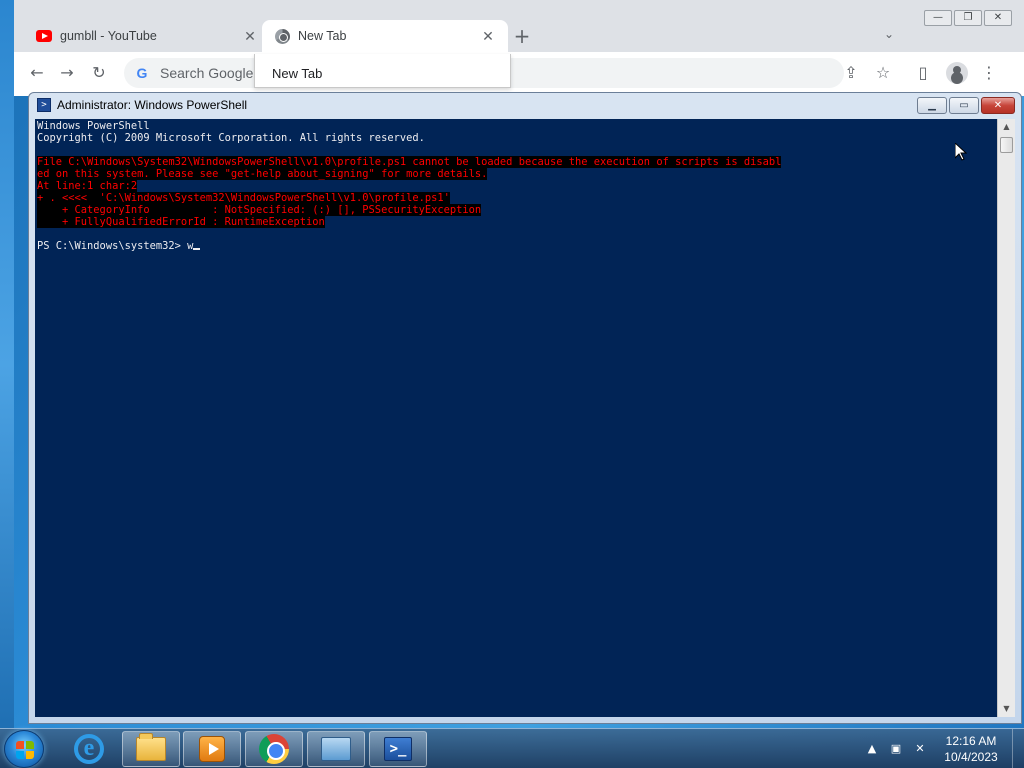 This screenshot has height=768, width=1024. I want to click on address-placeholder: Search Google o, so click(213, 73).